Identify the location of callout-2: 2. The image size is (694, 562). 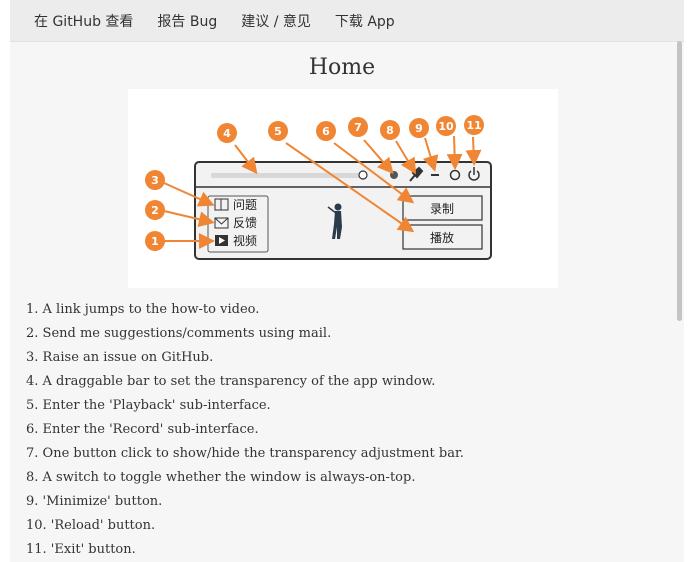
(155, 210).